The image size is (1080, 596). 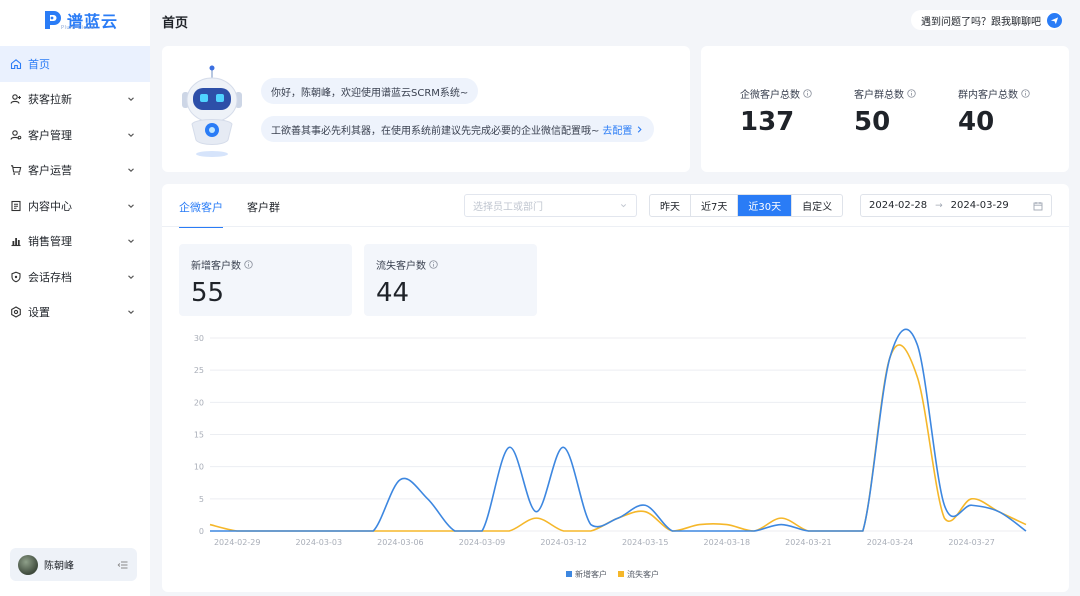 I want to click on x-tick-label: 2024-03-03, so click(x=319, y=542).